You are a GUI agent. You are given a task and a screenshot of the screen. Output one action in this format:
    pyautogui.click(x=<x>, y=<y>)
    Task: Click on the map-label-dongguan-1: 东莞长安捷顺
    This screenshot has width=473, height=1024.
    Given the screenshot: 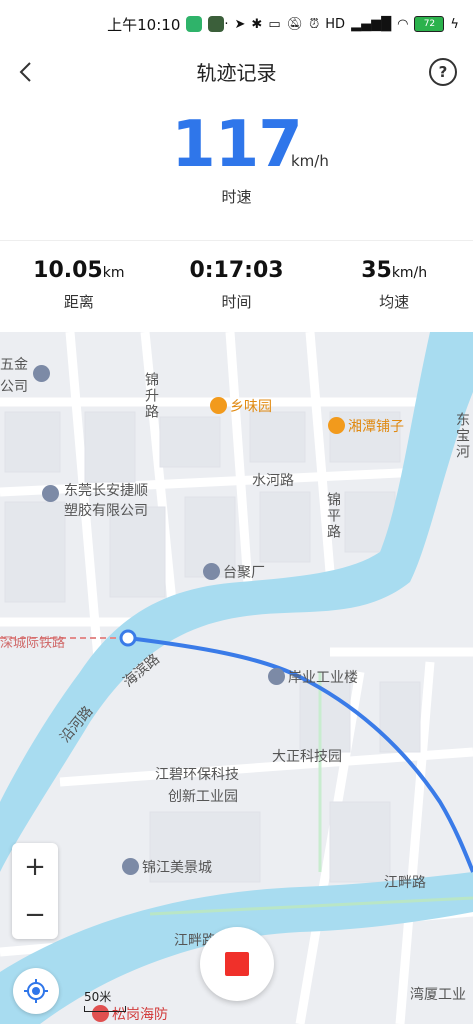 What is the action you would take?
    pyautogui.click(x=106, y=491)
    